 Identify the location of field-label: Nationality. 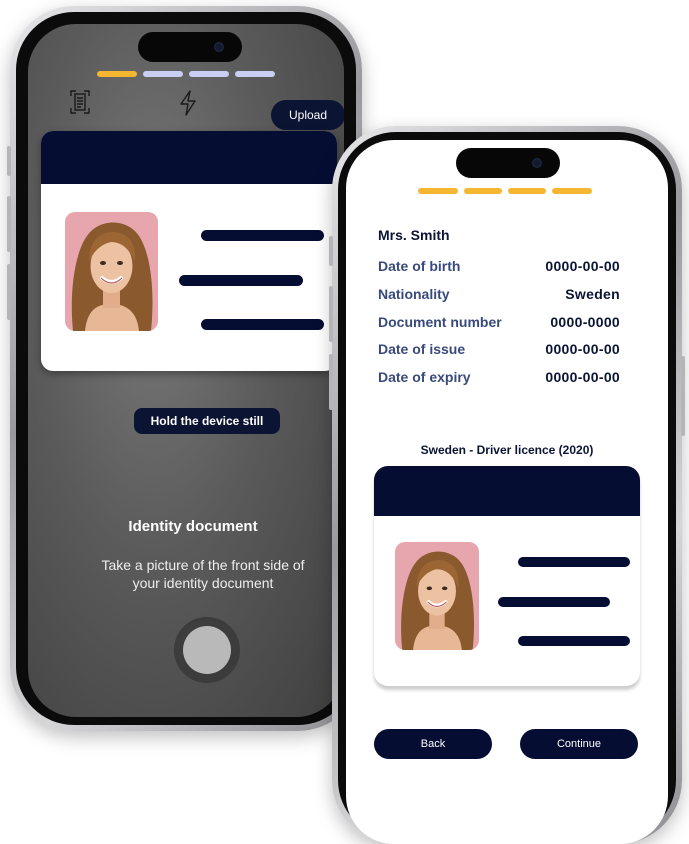
(414, 294).